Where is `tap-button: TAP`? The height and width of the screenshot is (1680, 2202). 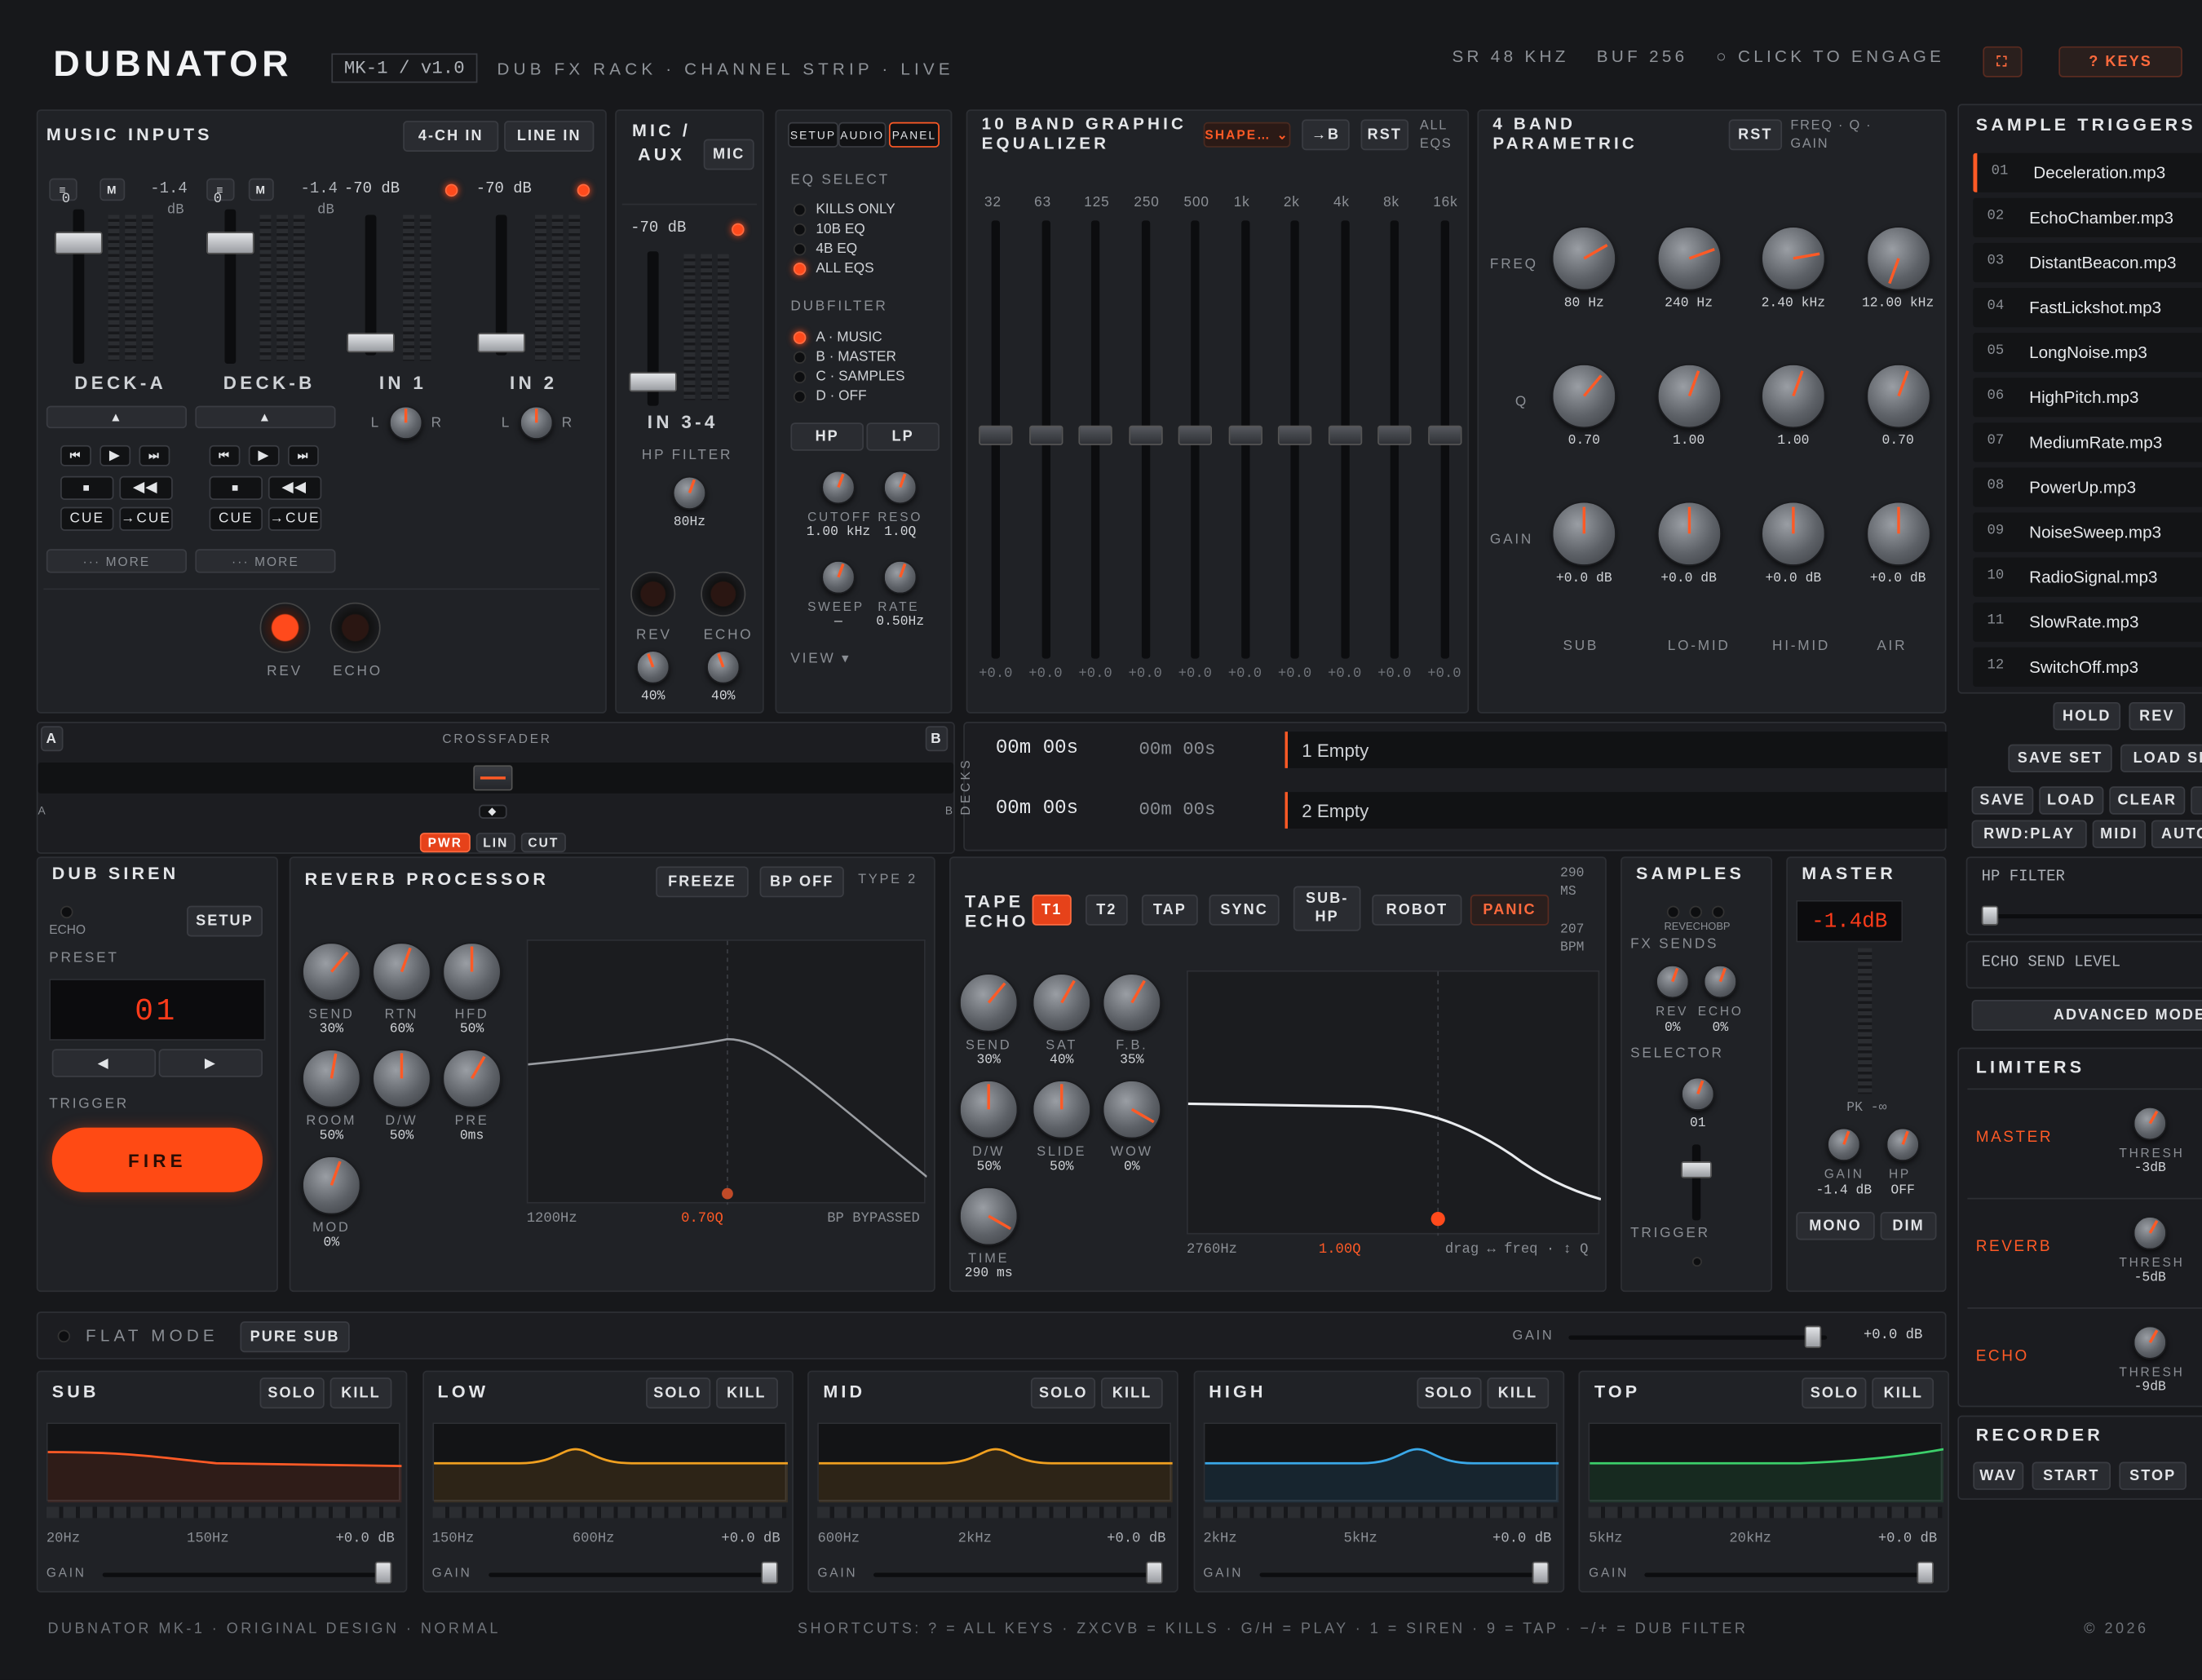 tap-button: TAP is located at coordinates (1169, 910).